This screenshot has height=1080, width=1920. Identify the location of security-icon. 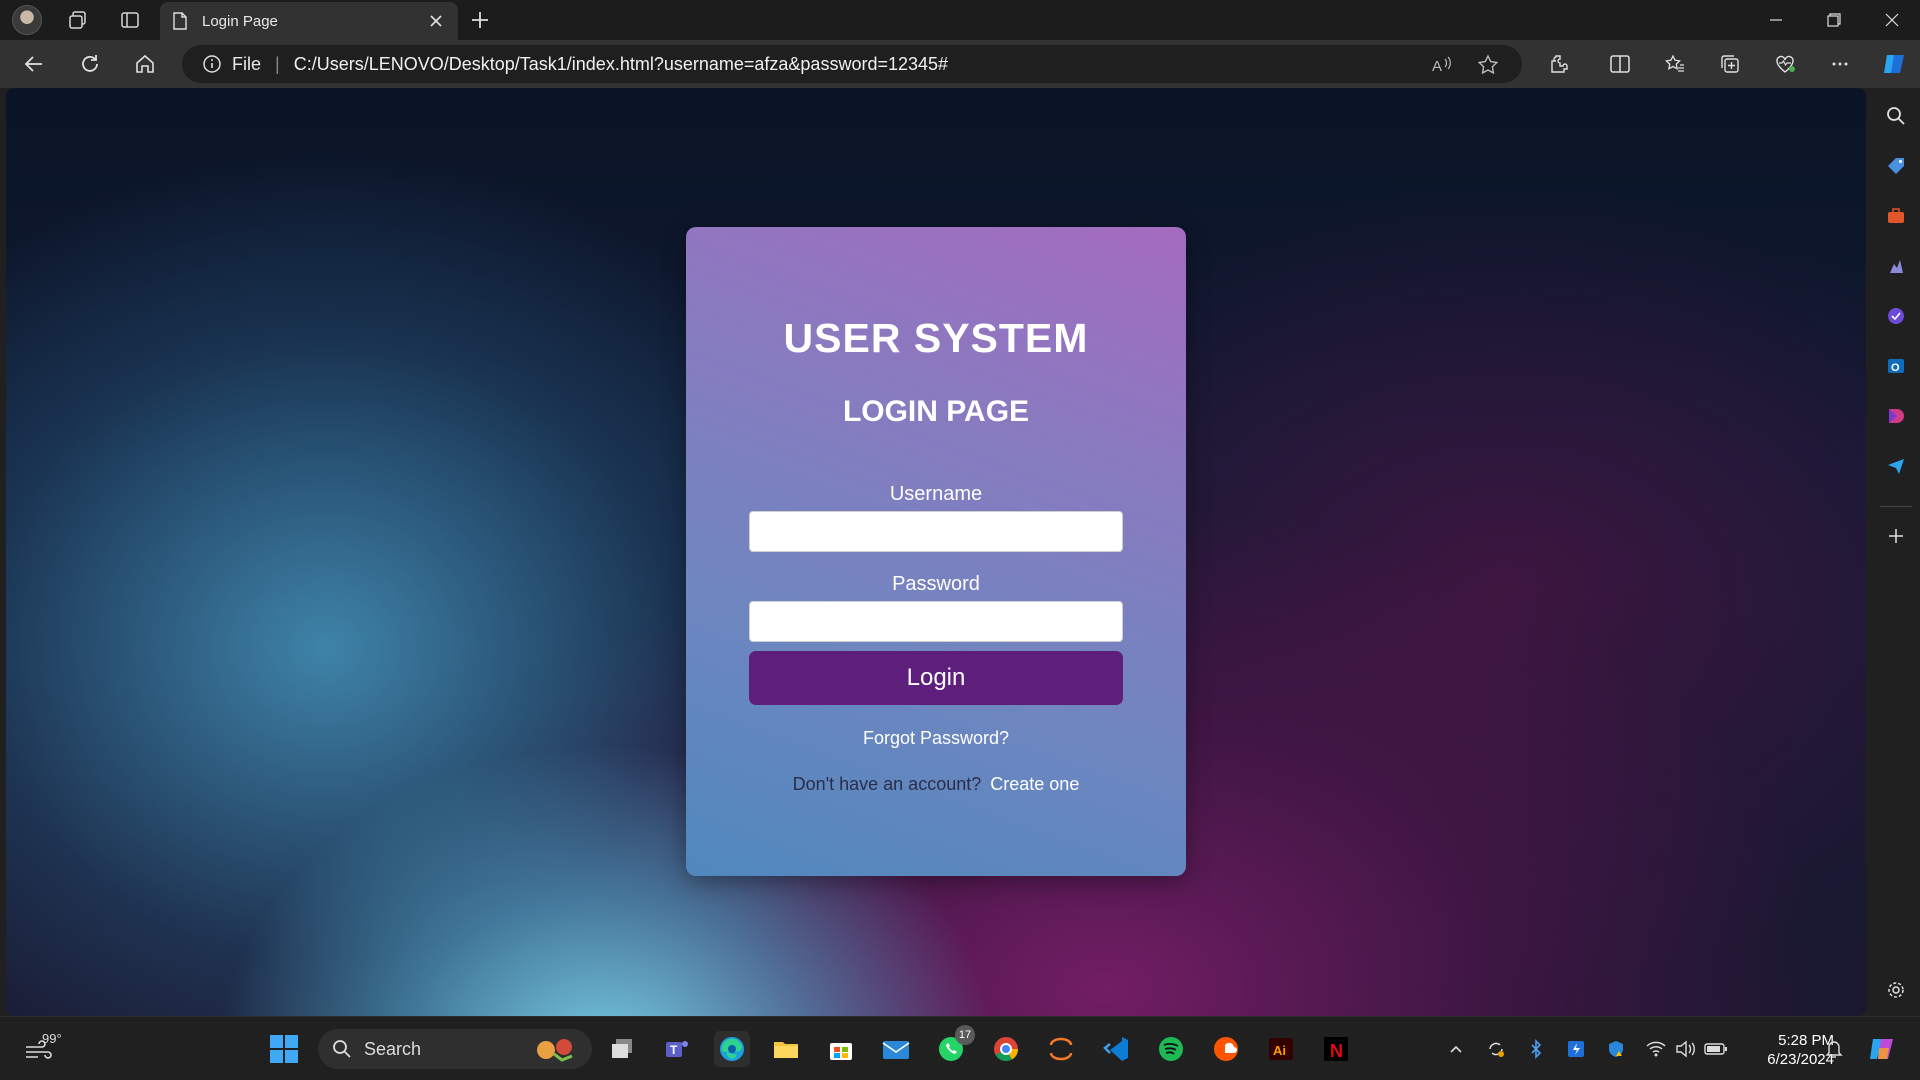
(1616, 1049).